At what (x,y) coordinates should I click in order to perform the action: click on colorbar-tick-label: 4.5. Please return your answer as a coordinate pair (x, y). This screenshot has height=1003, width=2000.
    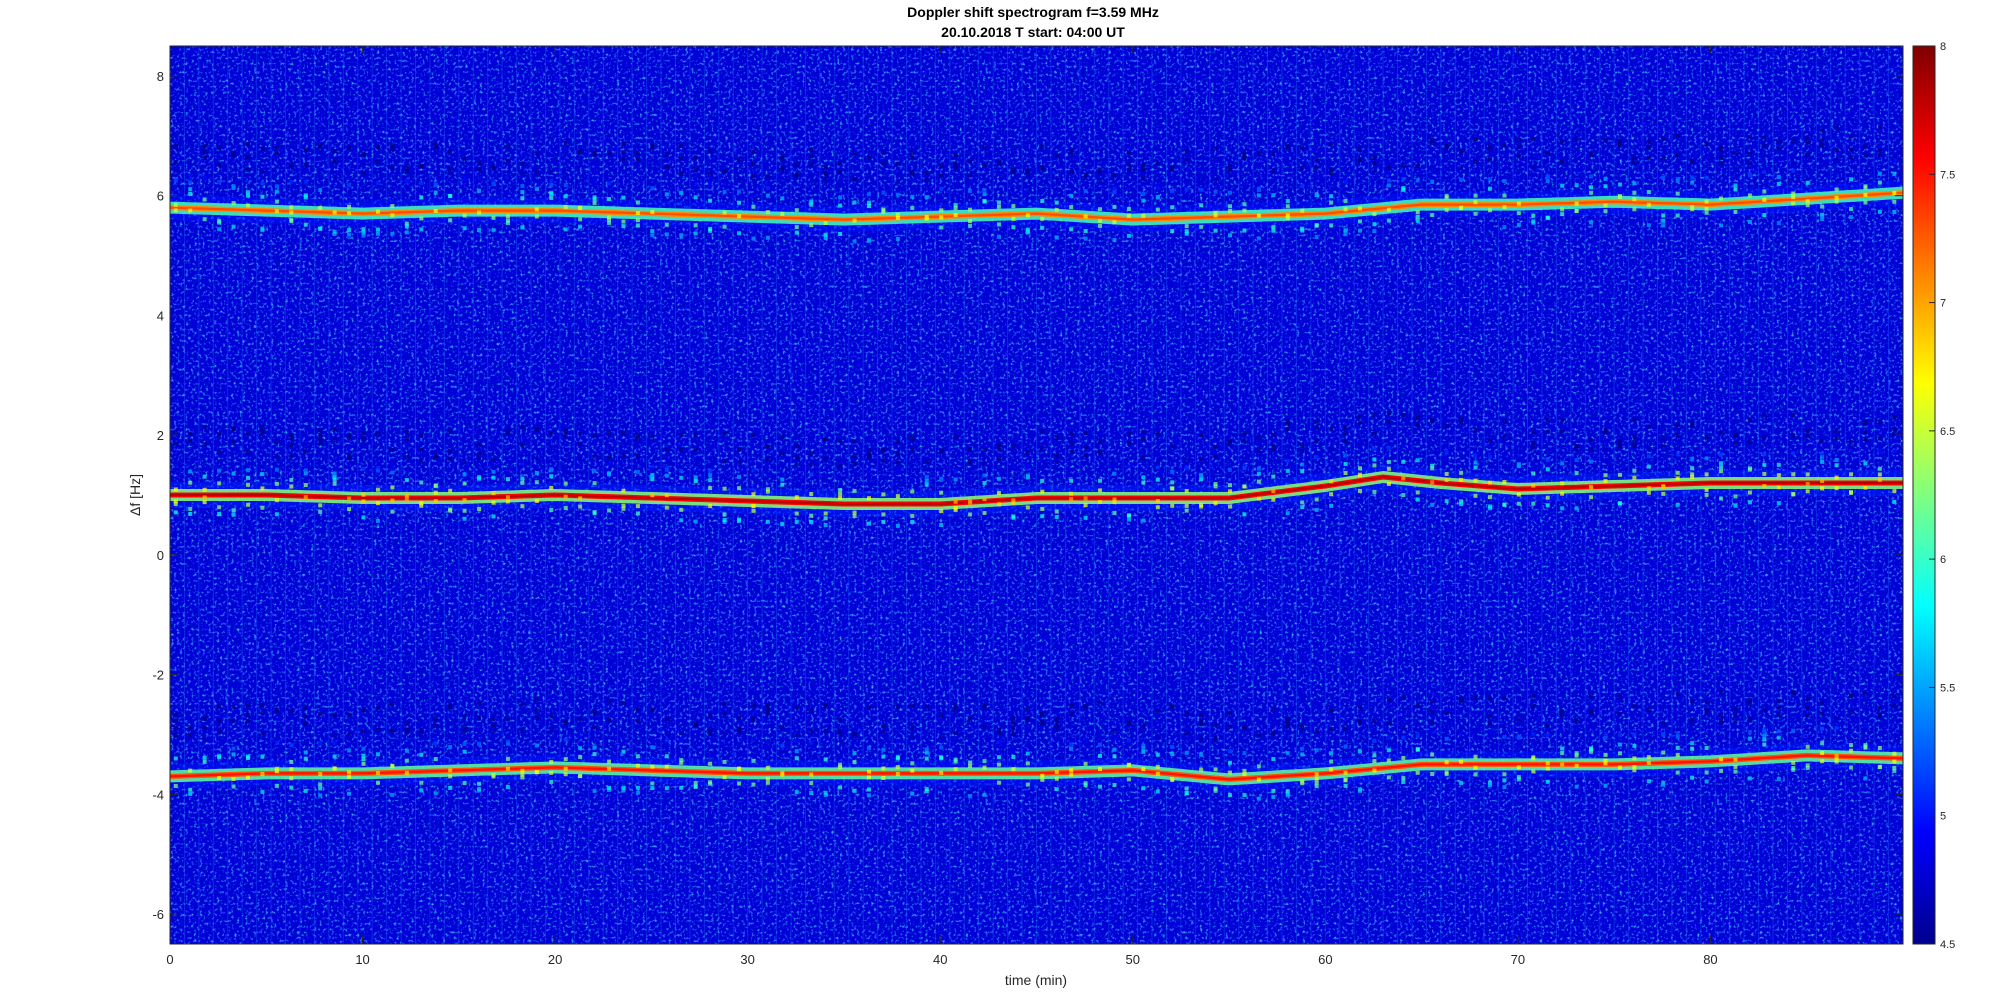
    Looking at the image, I should click on (1947, 945).